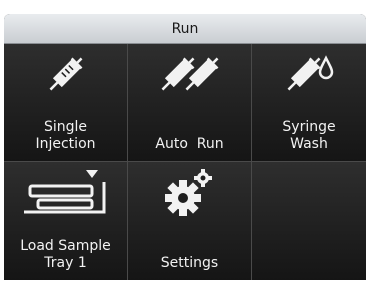 Image resolution: width=371 pixels, height=282 pixels. I want to click on single-injection-label: Single Injection, so click(65, 135).